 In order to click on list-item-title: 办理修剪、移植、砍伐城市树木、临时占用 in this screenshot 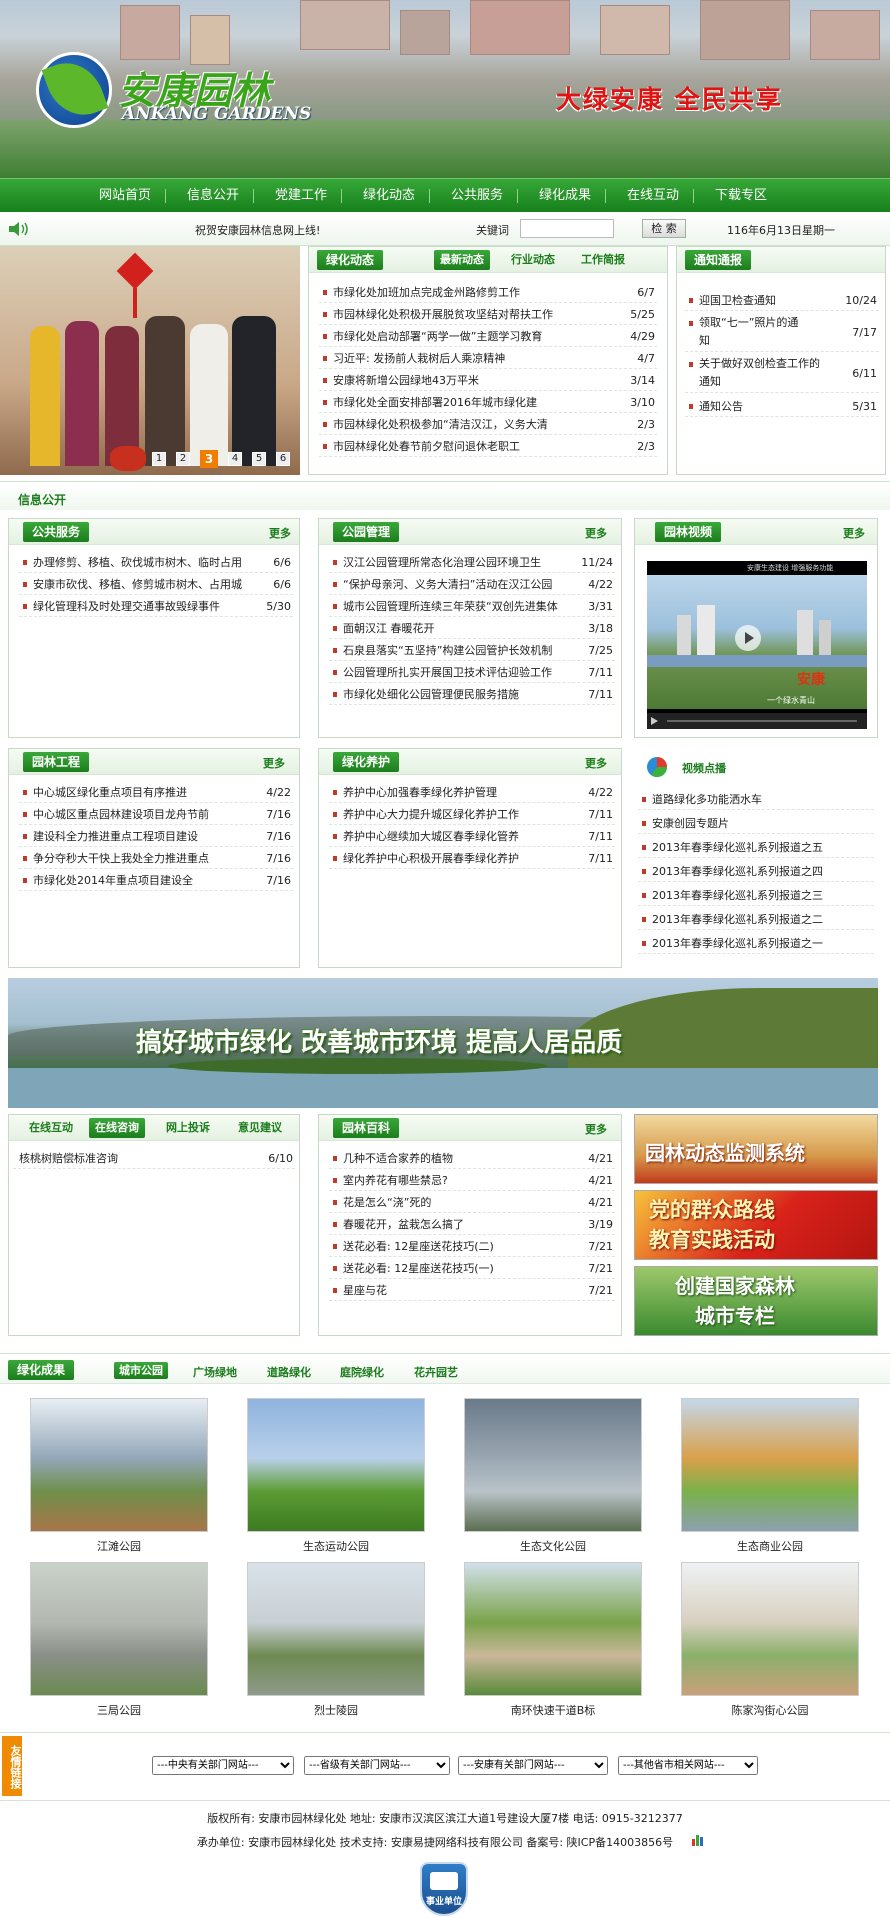, I will do `click(137, 563)`.